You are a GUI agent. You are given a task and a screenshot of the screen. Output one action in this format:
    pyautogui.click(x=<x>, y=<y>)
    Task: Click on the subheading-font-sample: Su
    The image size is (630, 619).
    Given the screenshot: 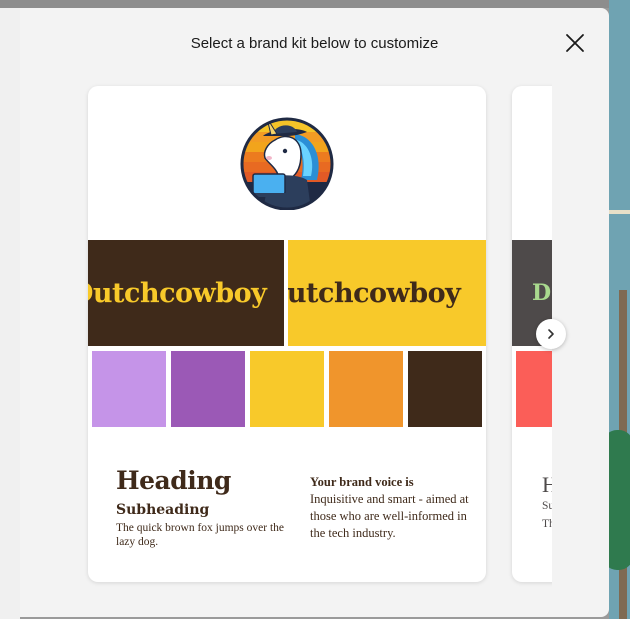 What is the action you would take?
    pyautogui.click(x=547, y=506)
    